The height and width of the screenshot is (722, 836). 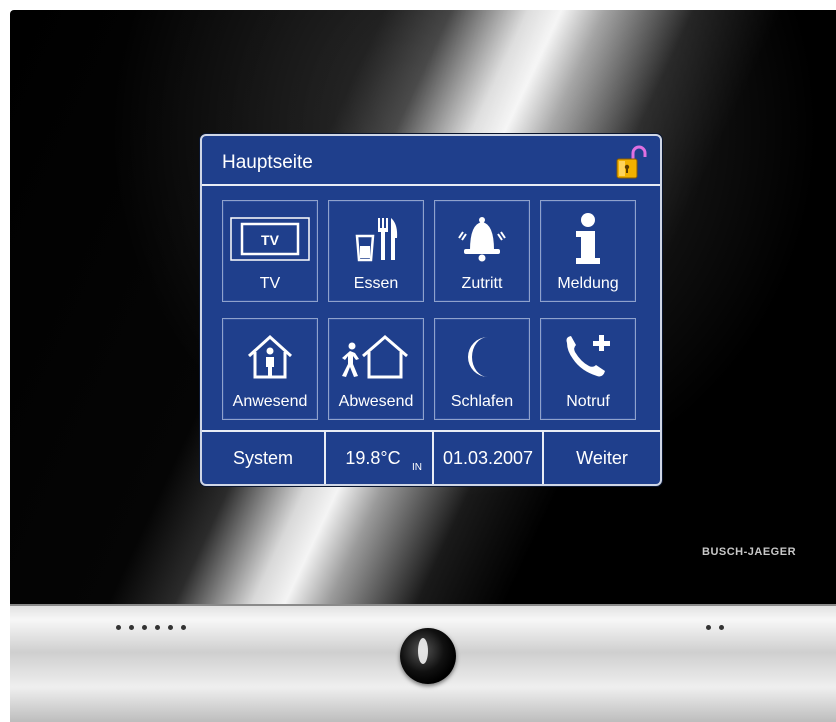 What do you see at coordinates (376, 283) in the screenshot?
I see `tile-label: Essen` at bounding box center [376, 283].